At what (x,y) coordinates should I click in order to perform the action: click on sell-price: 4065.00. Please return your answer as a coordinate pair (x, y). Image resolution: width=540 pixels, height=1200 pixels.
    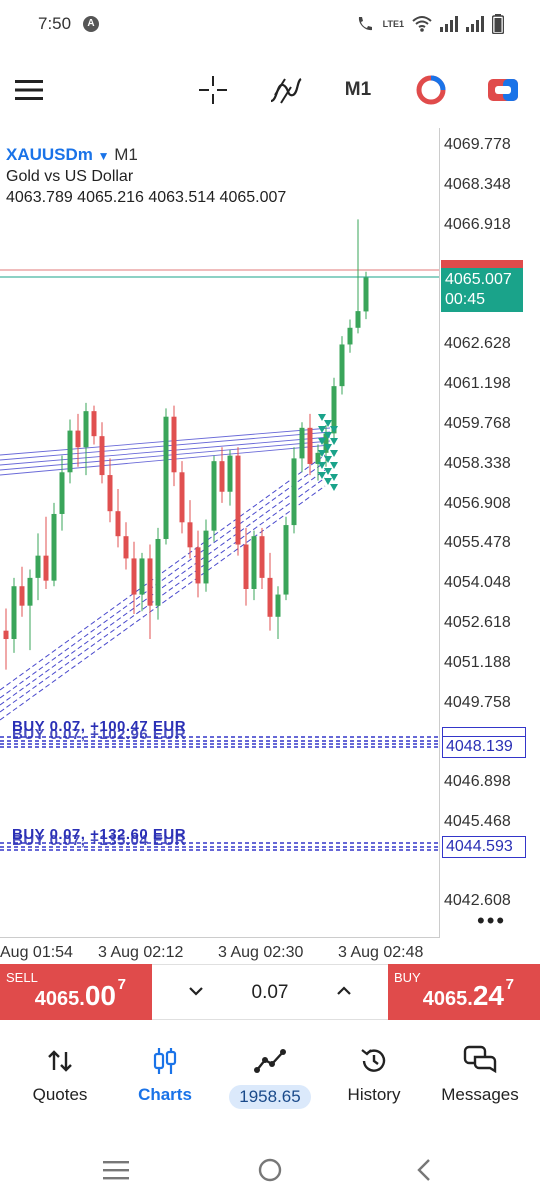
    Looking at the image, I should click on (75, 995).